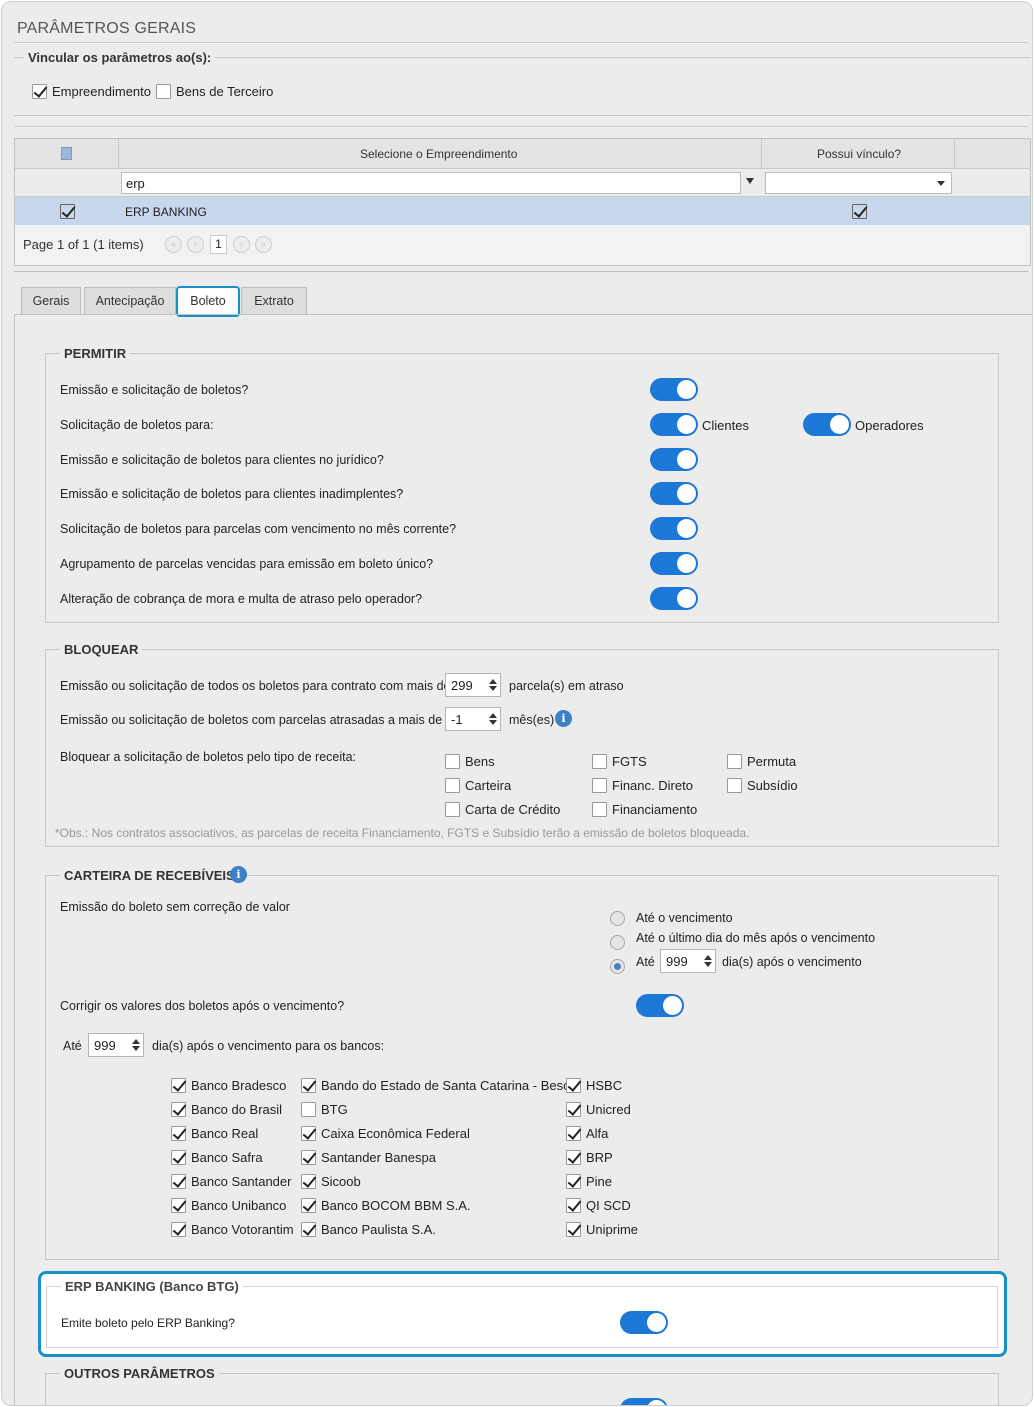  Describe the element at coordinates (674, 459) in the screenshot. I see `permitir-juridico-toggle` at that location.